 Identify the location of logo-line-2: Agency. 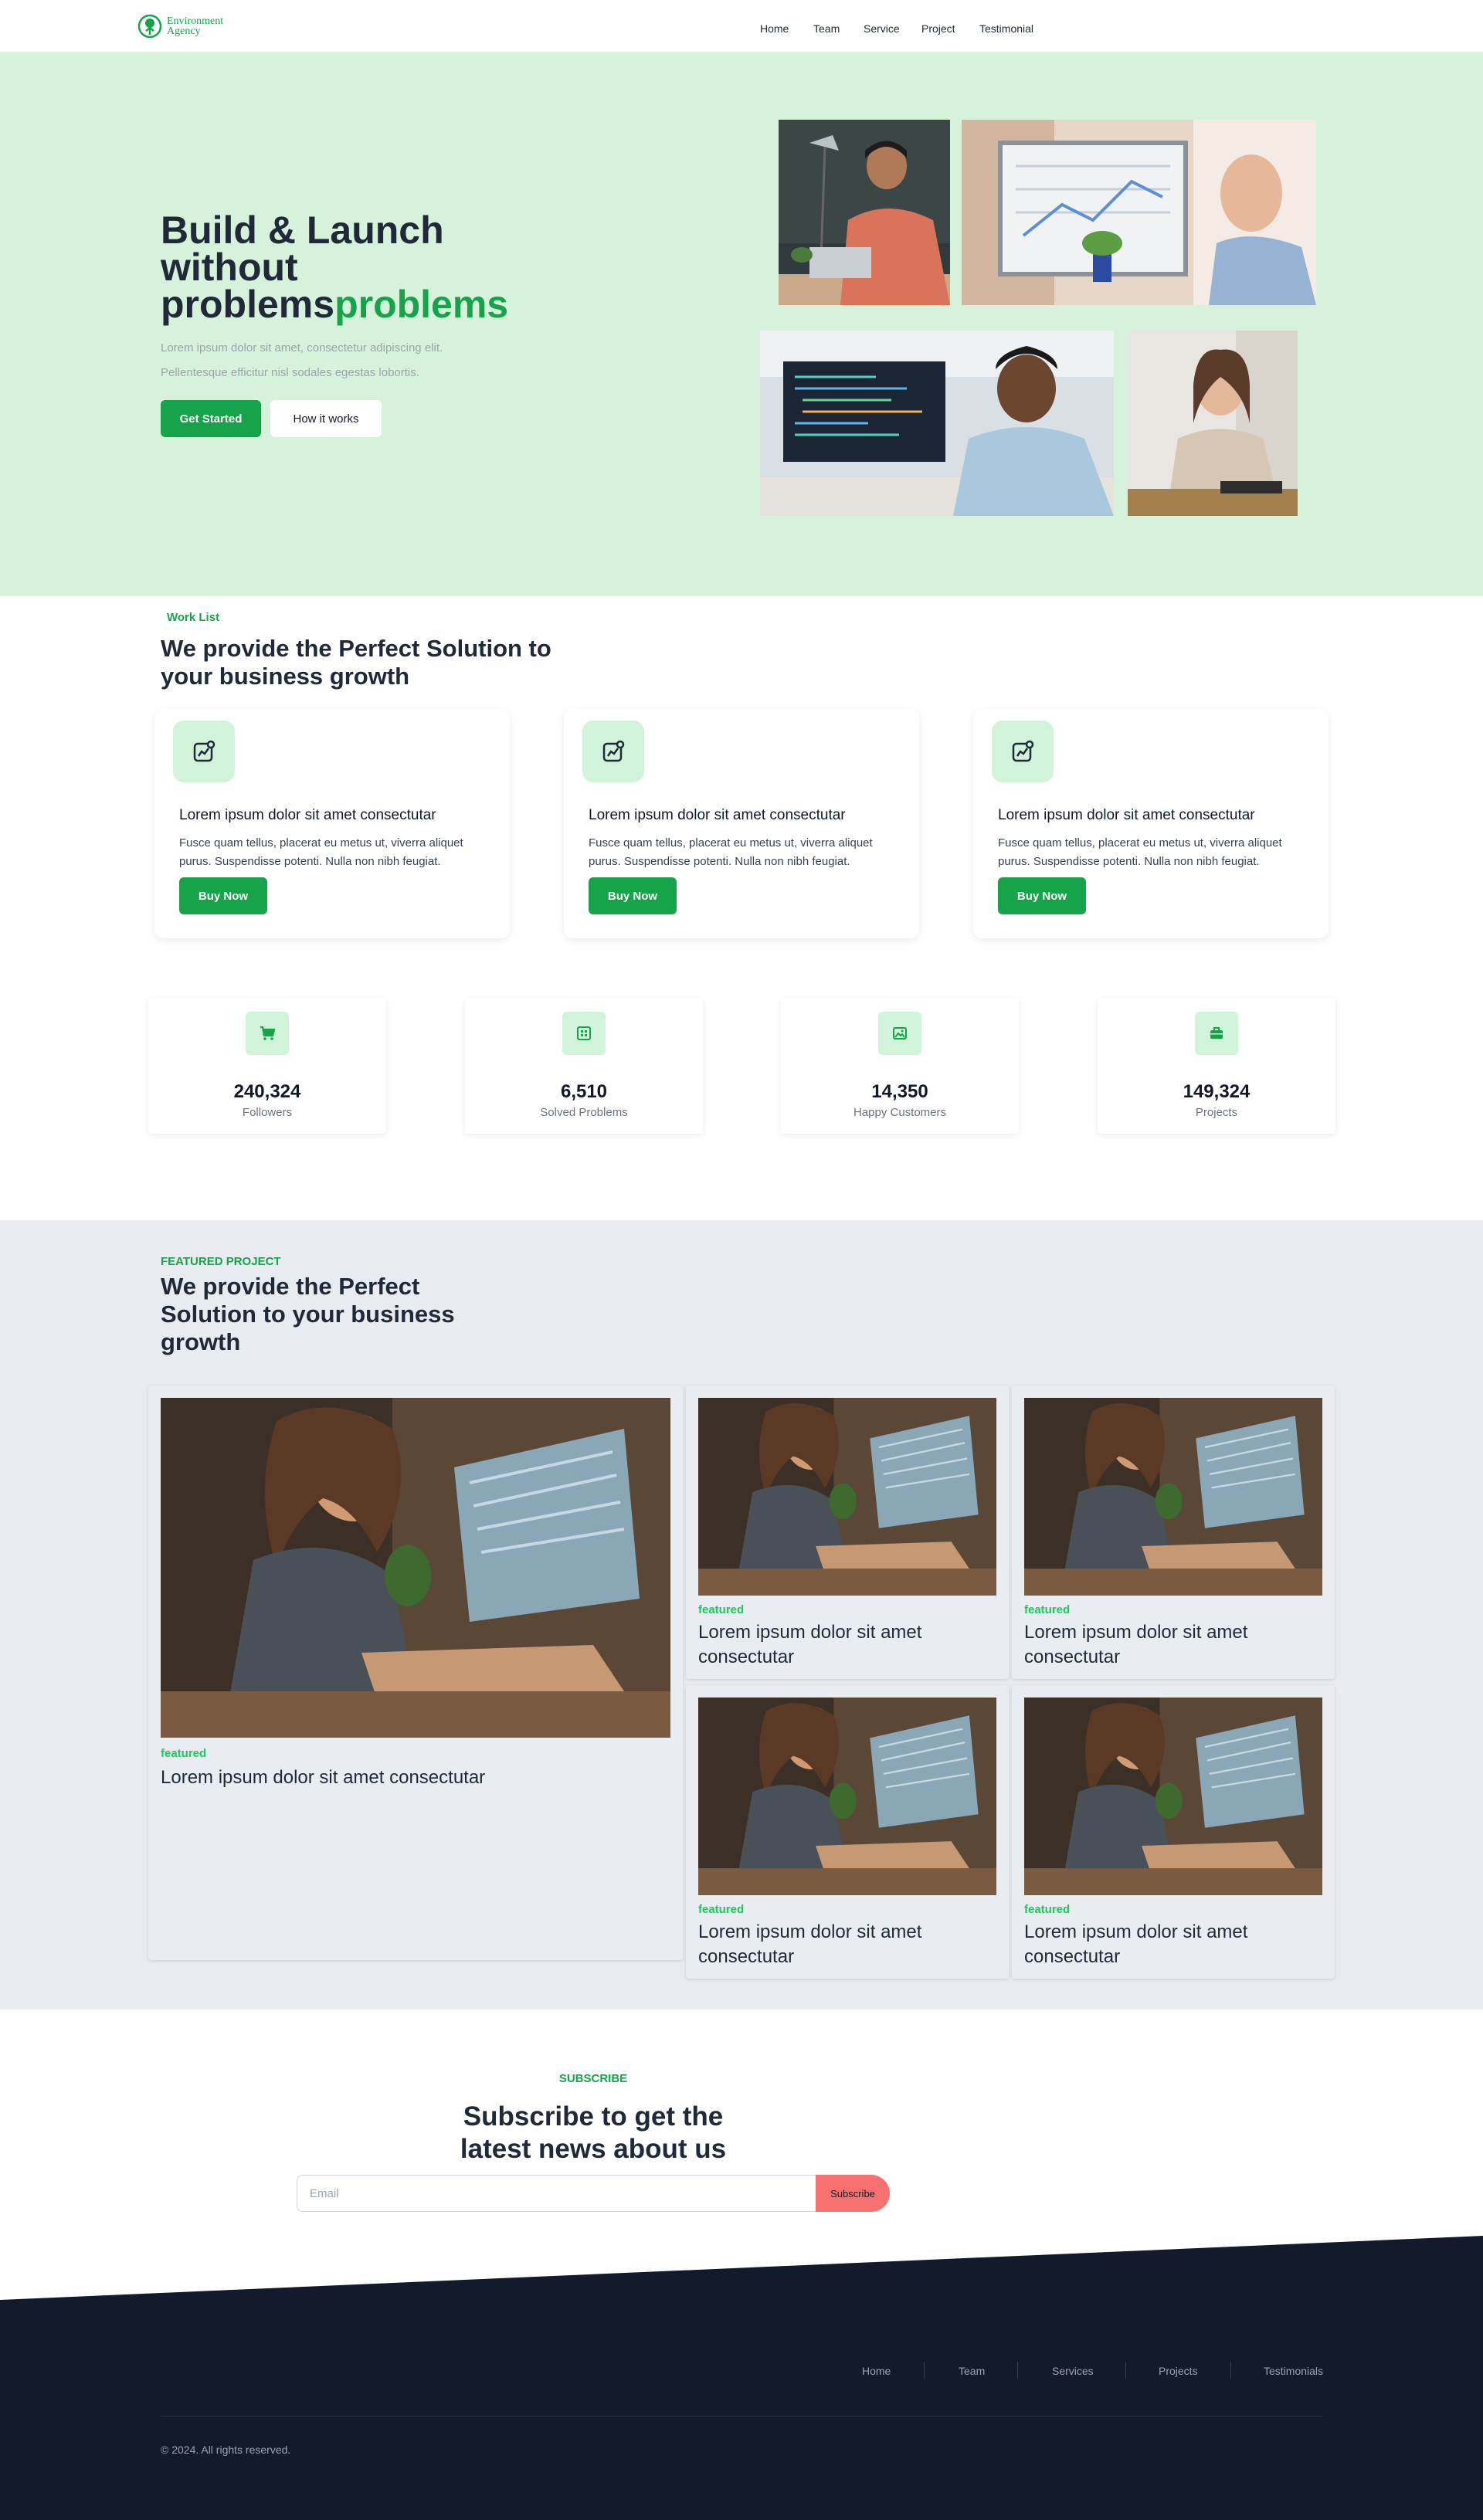
(184, 31).